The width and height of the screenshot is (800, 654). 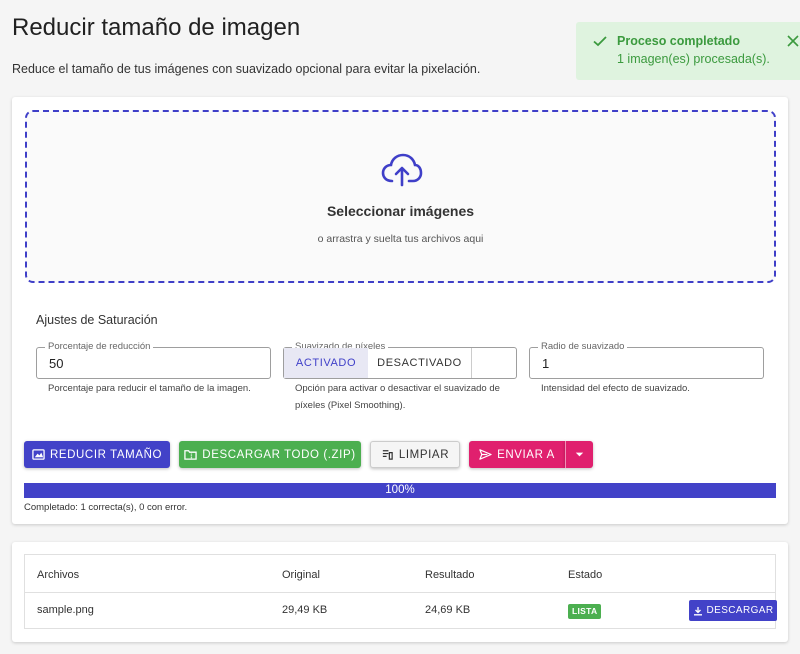 I want to click on reduction-percent-input: 50, so click(x=56, y=363).